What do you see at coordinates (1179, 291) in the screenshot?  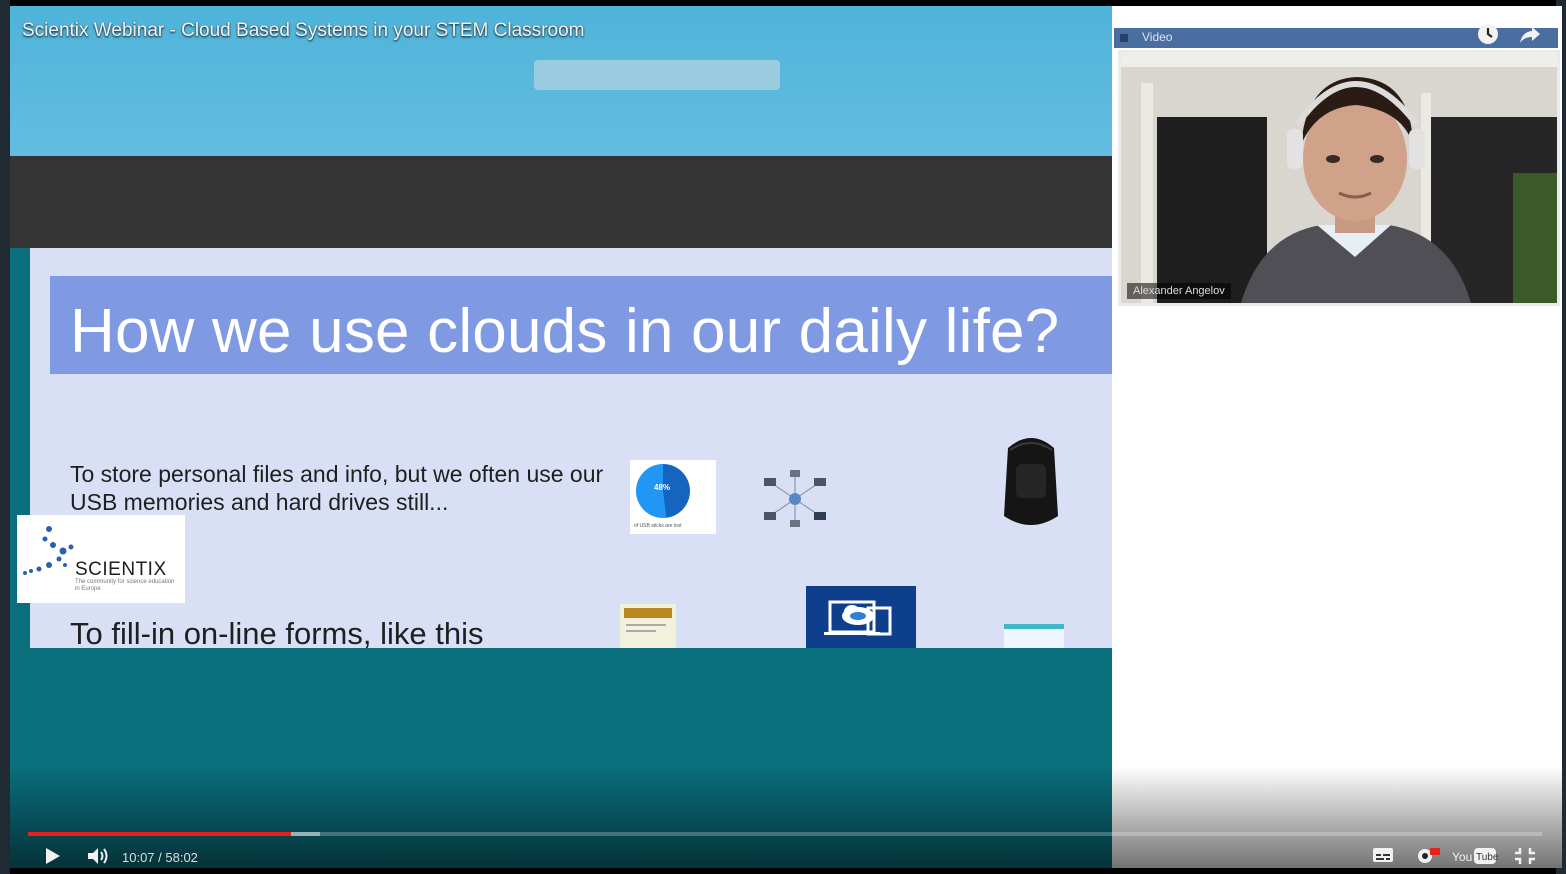 I see `presenter-name-tag: Alexander Angelov` at bounding box center [1179, 291].